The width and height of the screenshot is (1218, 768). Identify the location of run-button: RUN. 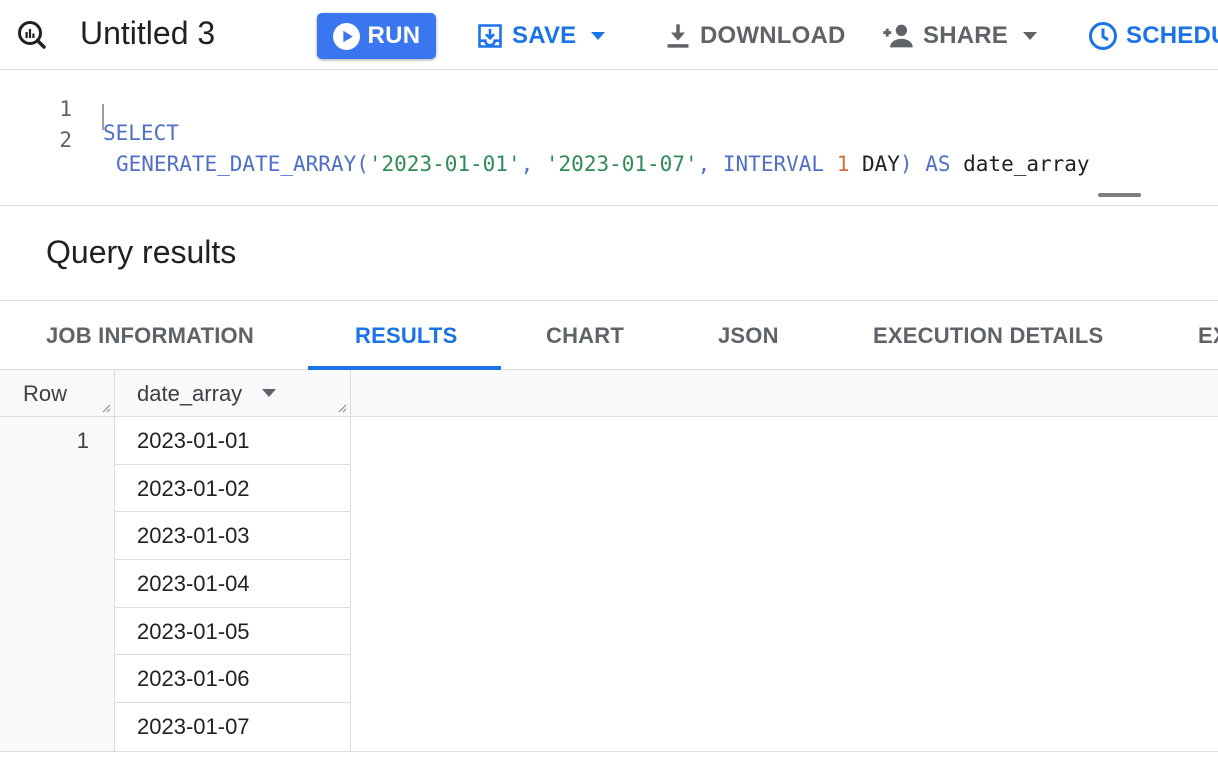
(376, 36).